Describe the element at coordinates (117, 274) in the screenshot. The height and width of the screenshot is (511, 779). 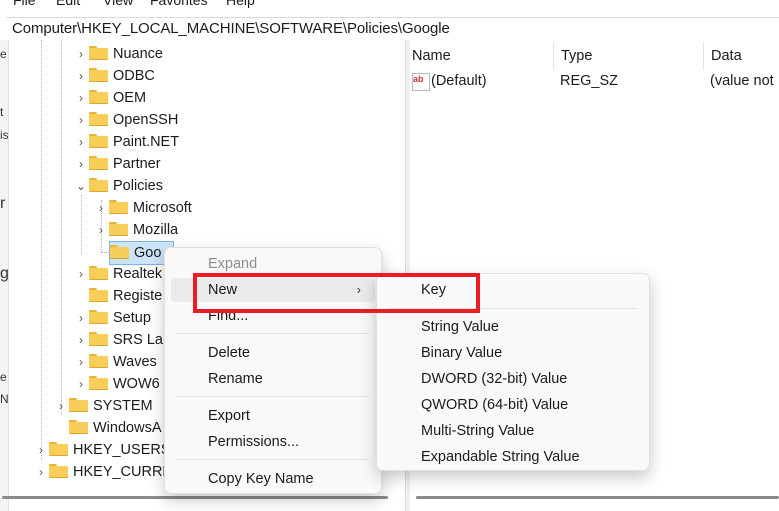
I see `tree-item-realtek: › Realtek` at that location.